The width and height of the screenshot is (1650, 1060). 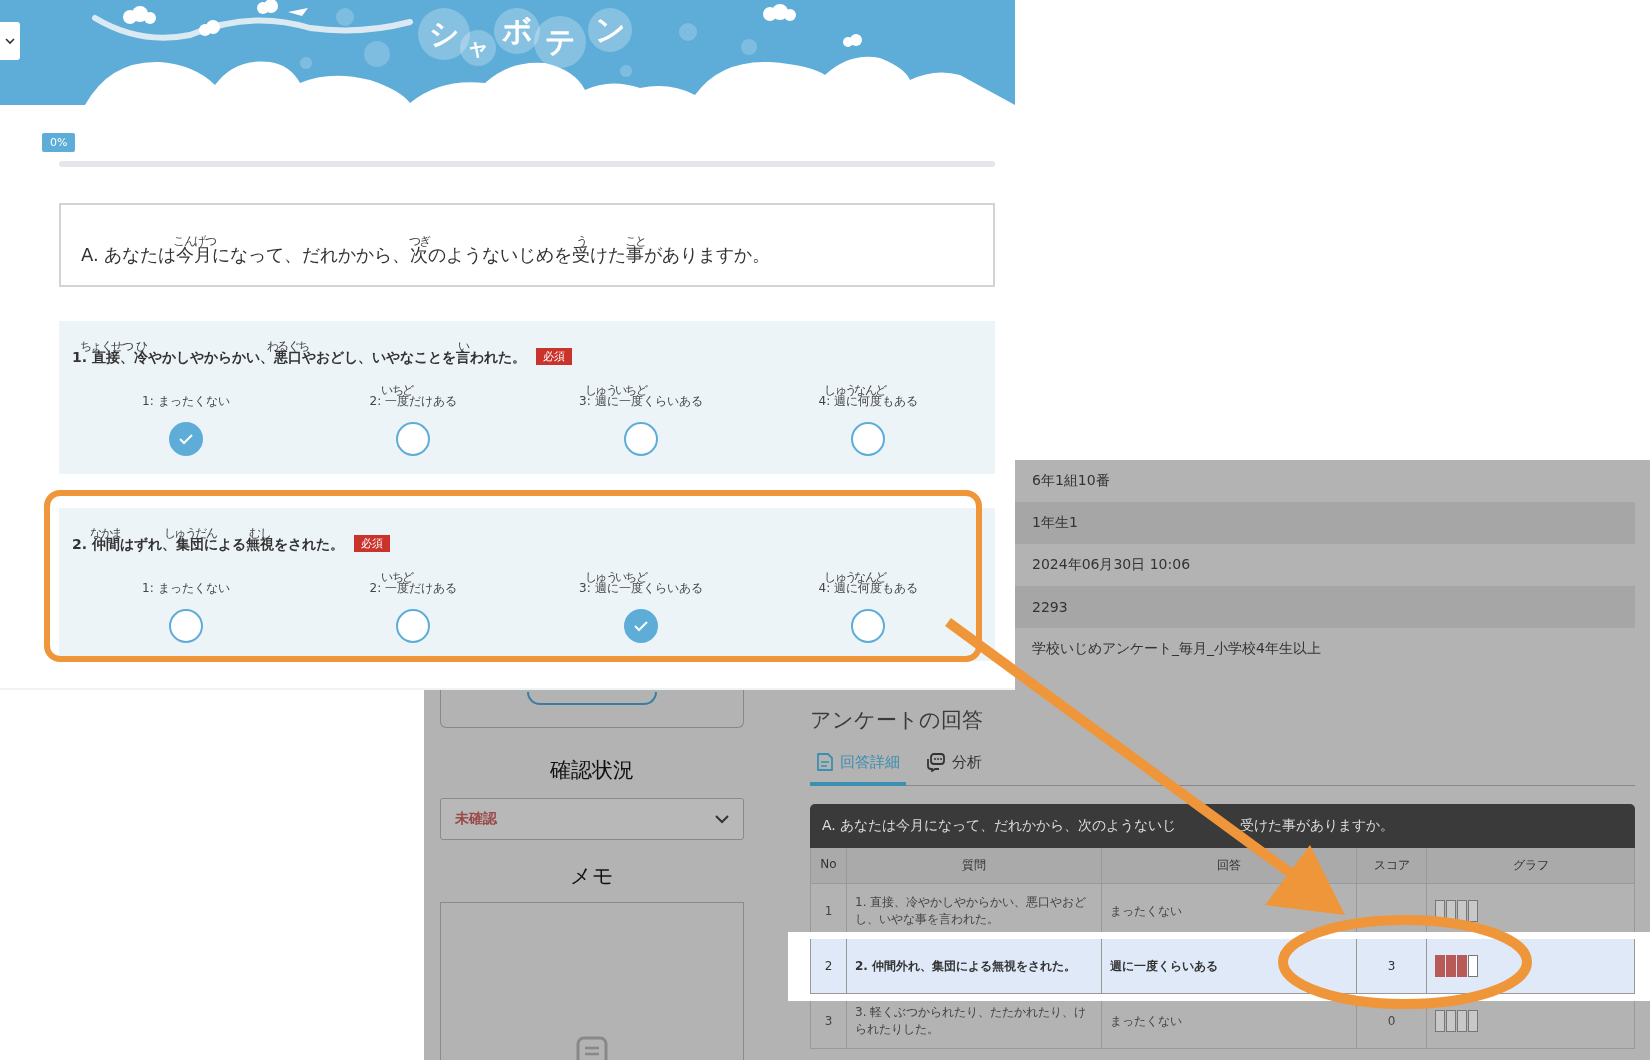 What do you see at coordinates (974, 966) in the screenshot?
I see `table-cell: 2. 仲間外れ、集団による無視をされた。` at bounding box center [974, 966].